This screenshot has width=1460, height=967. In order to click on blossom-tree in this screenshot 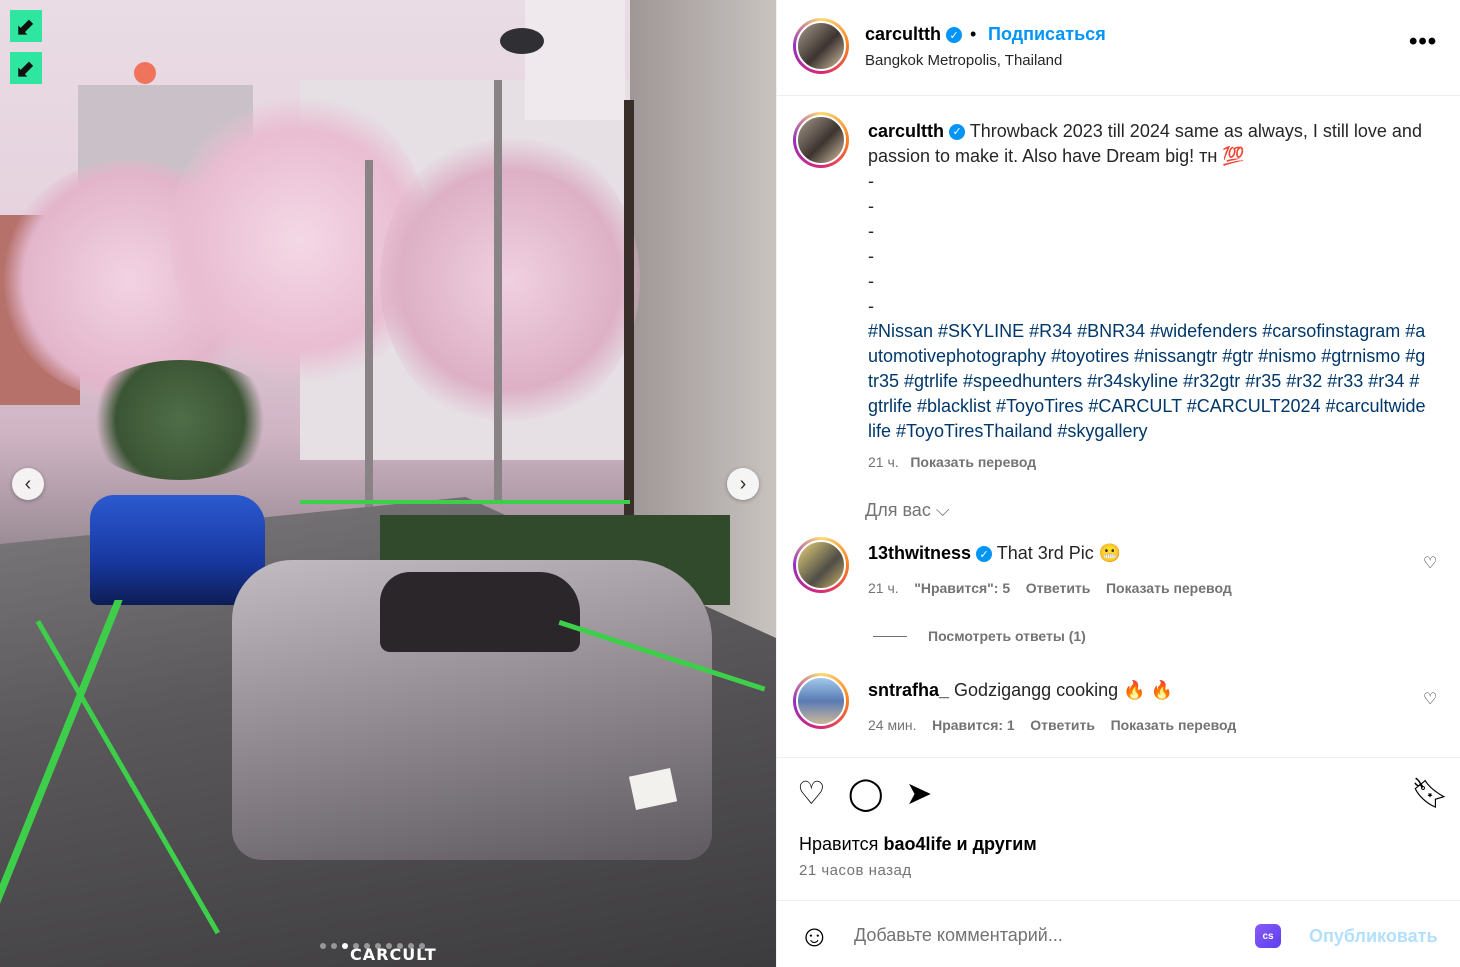, I will do `click(510, 280)`.